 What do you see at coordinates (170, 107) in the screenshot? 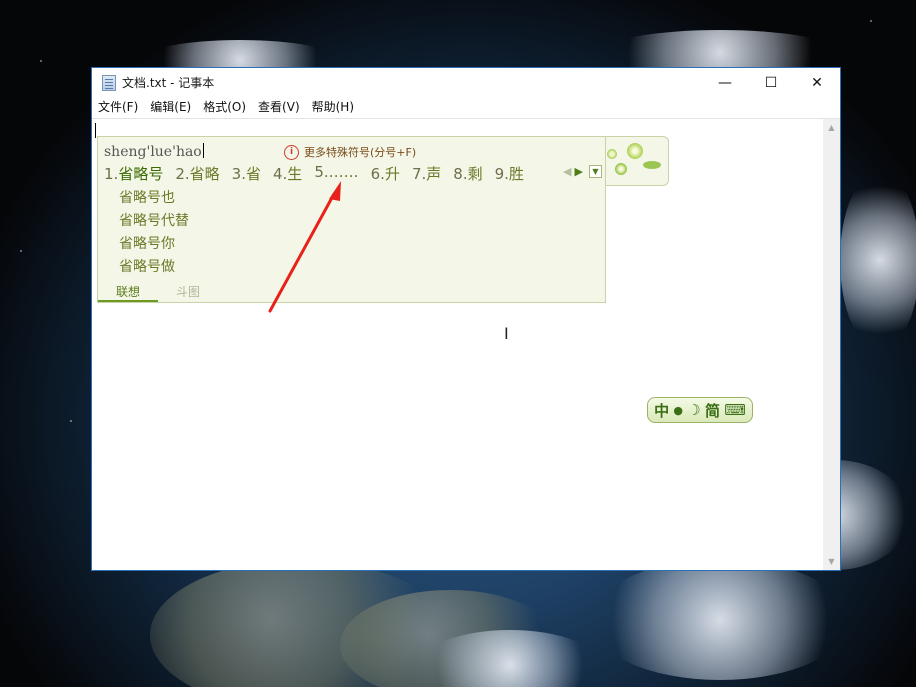
I see `menu-edit: 编辑(E)` at bounding box center [170, 107].